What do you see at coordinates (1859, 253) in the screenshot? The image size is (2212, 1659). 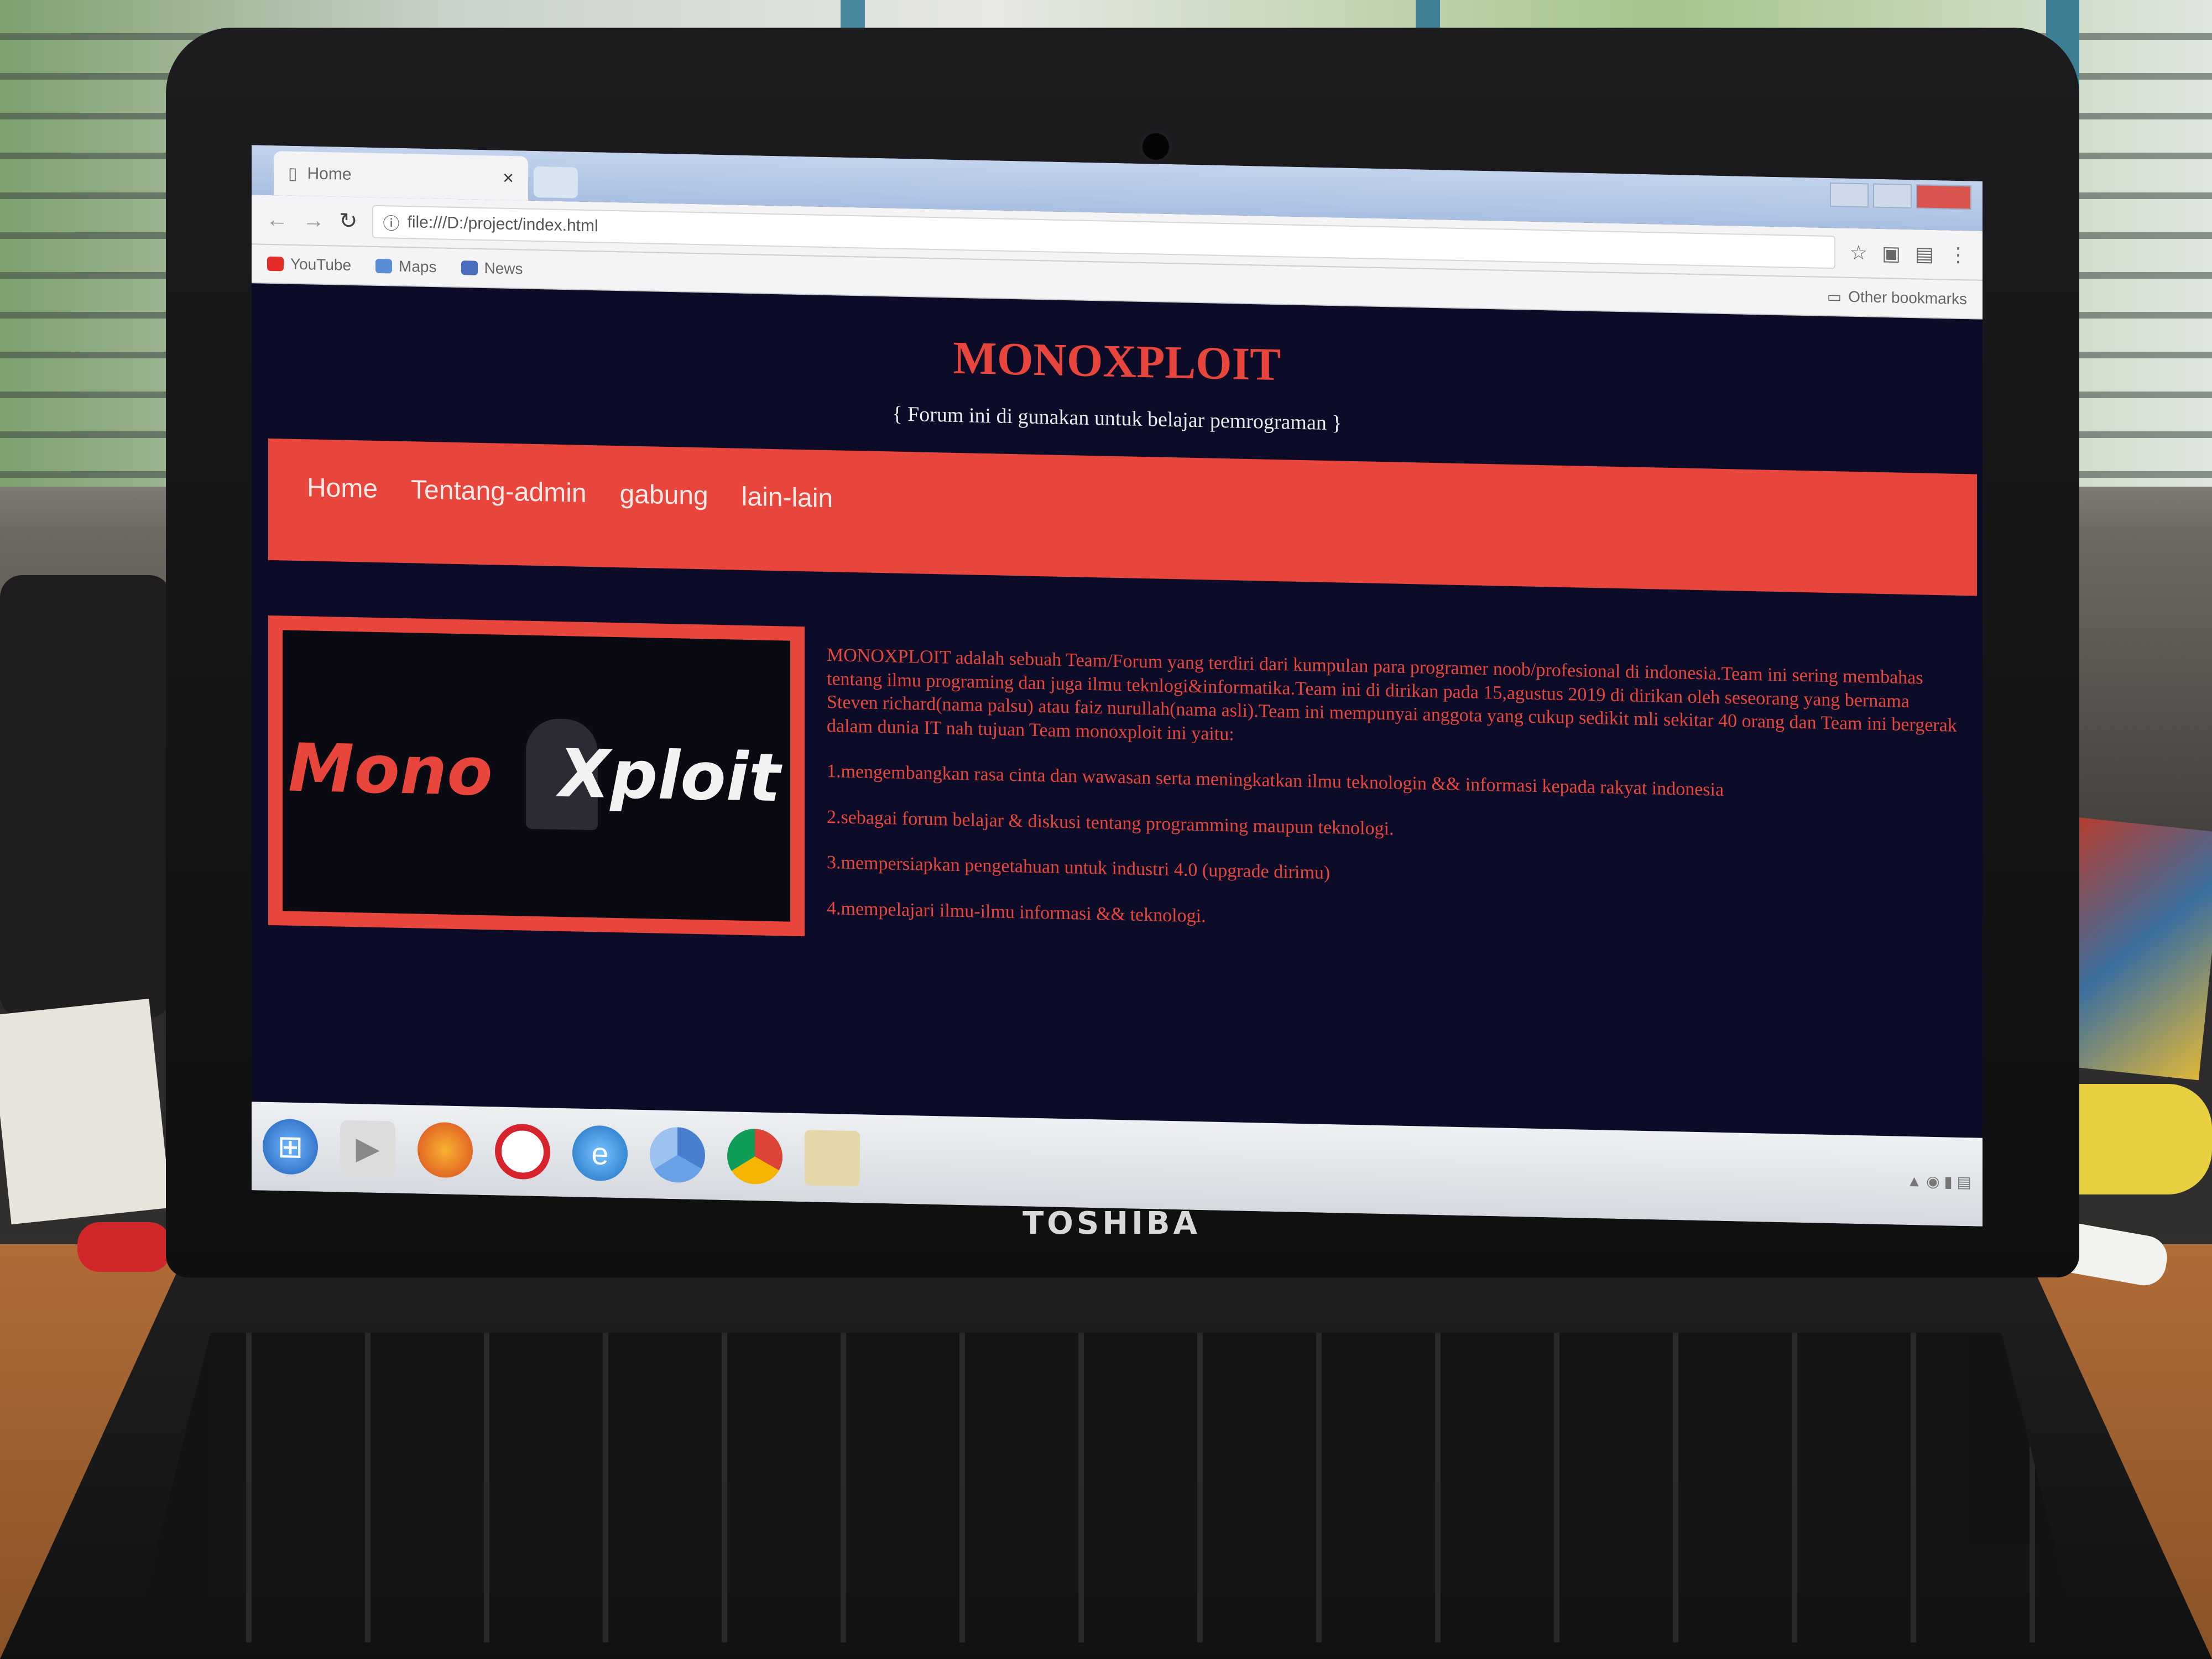 I see `bookmark-star-icon: ☆` at bounding box center [1859, 253].